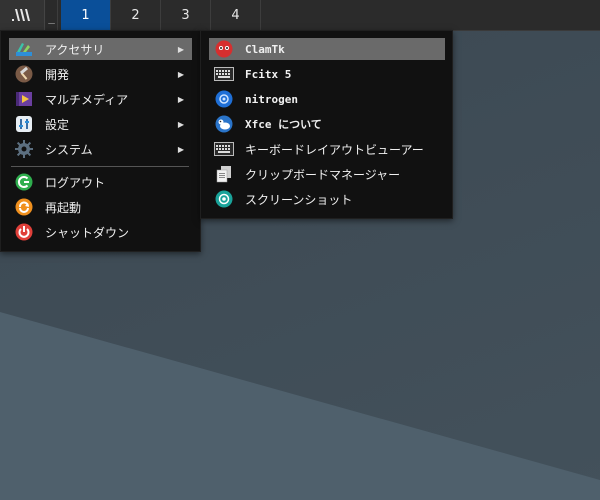 Image resolution: width=600 pixels, height=500 pixels. What do you see at coordinates (24, 232) in the screenshot?
I see `shutdown-icon` at bounding box center [24, 232].